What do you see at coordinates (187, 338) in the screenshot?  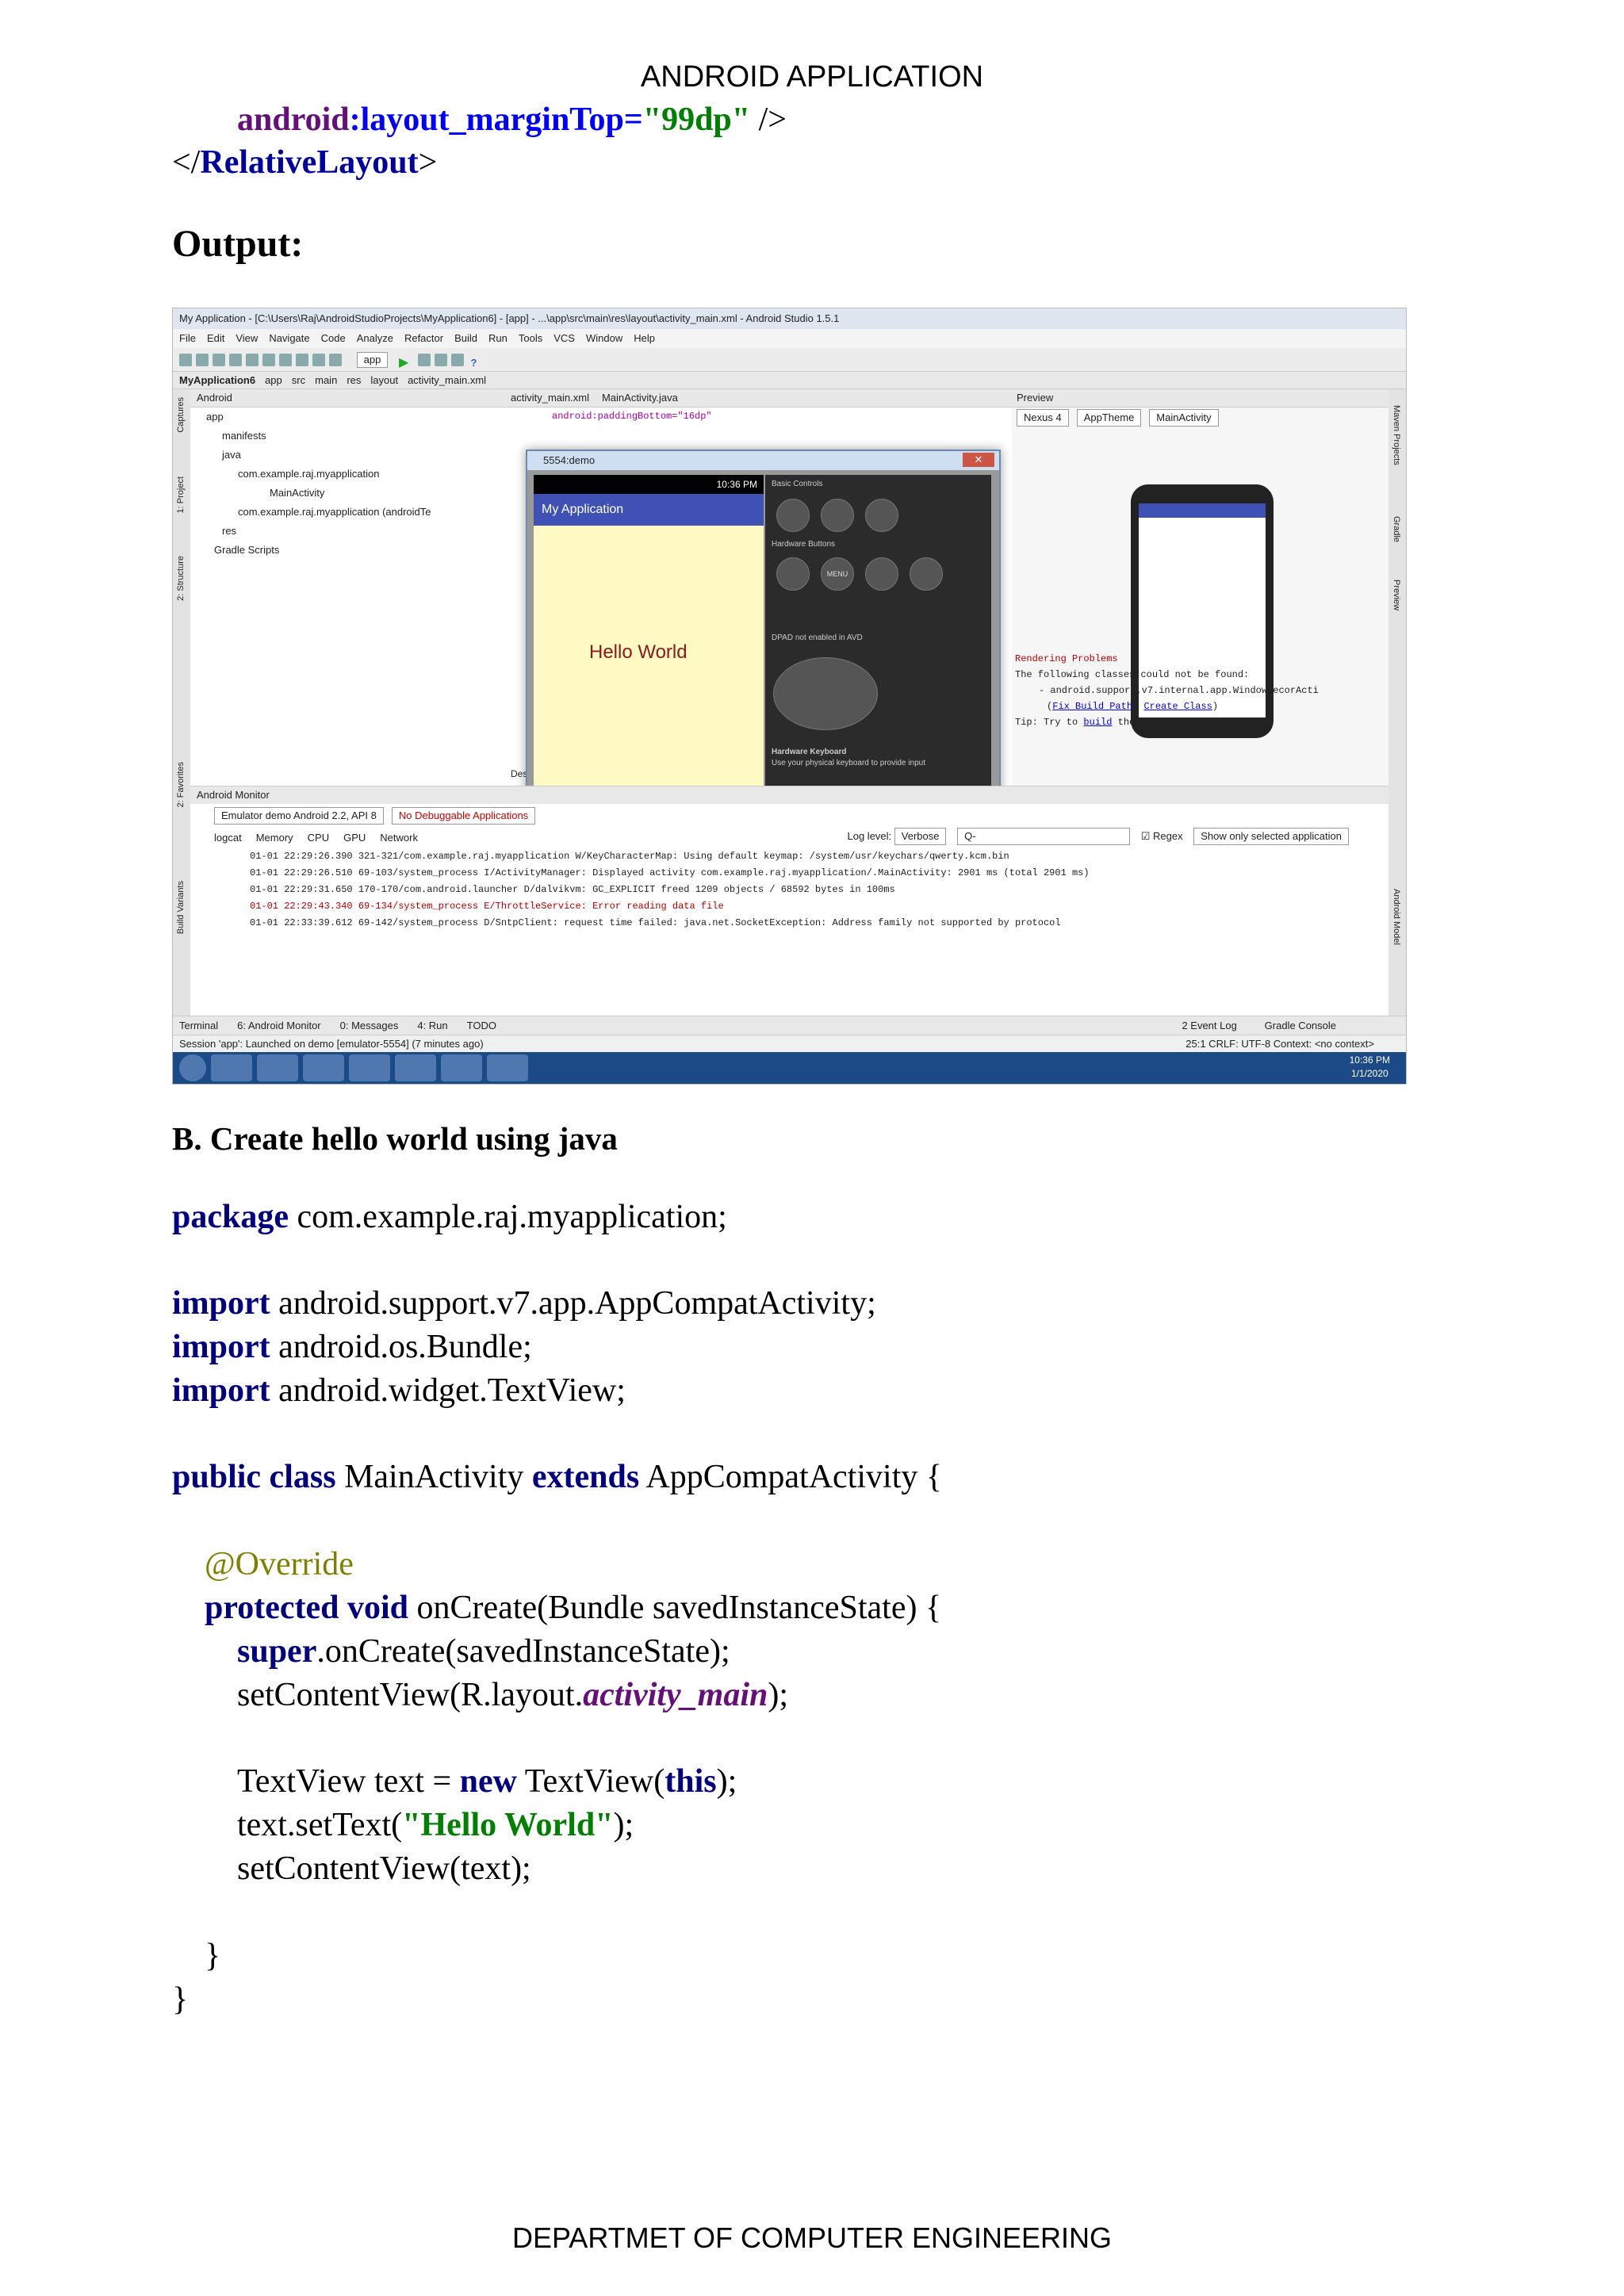 I see `menu-file: File` at bounding box center [187, 338].